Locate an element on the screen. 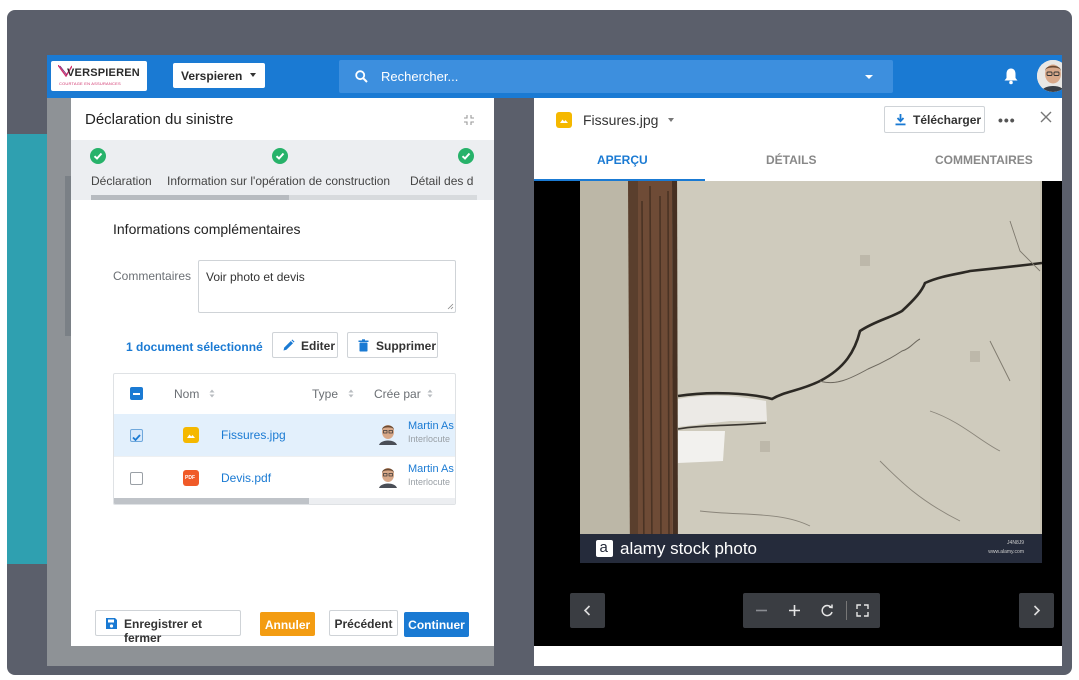 The width and height of the screenshot is (1079, 680). select-all-checkbox is located at coordinates (136, 393).